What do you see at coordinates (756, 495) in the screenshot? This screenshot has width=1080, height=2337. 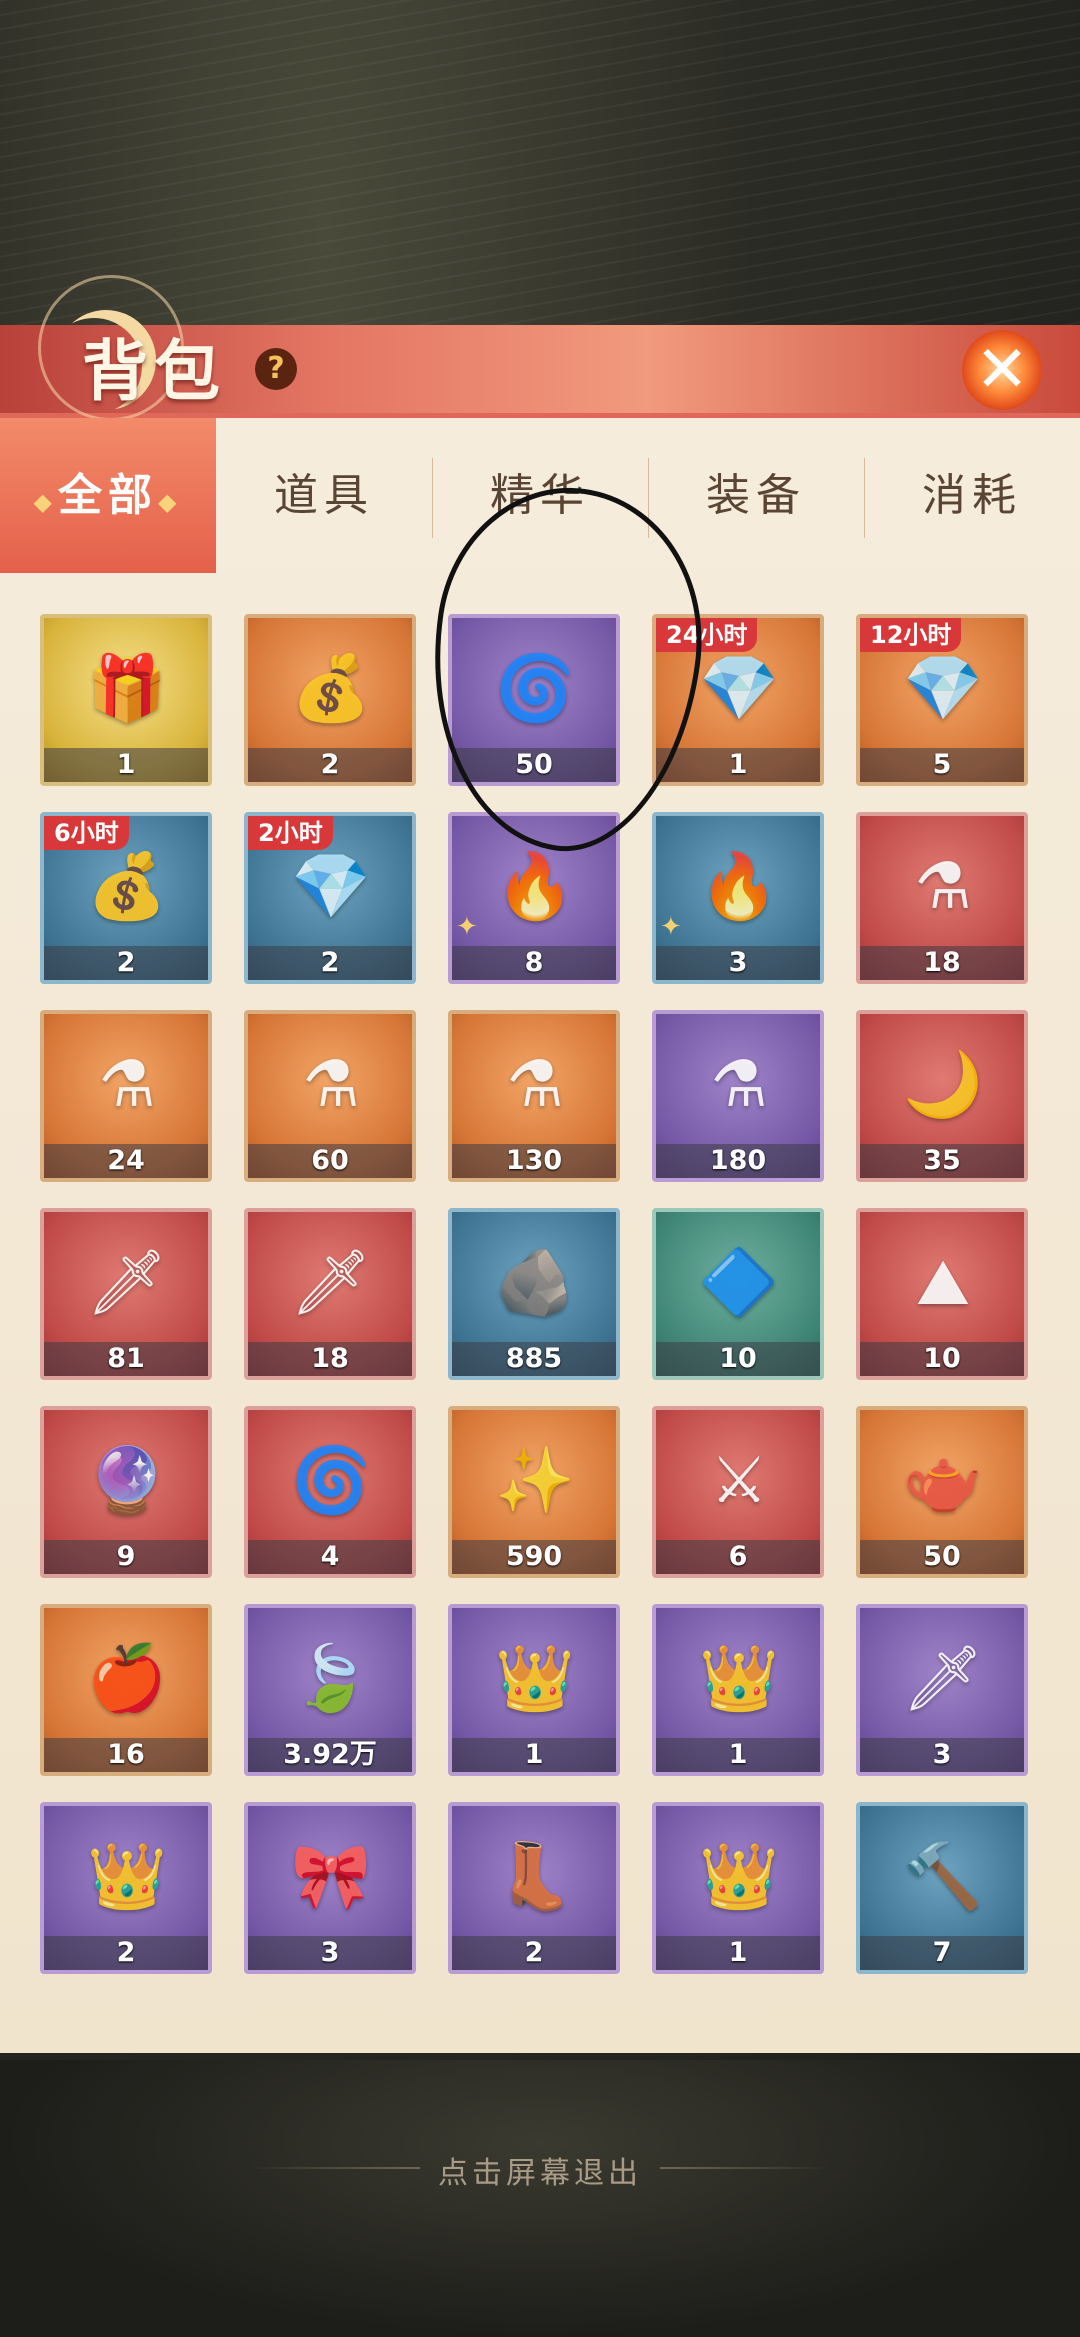 I see `tab-equipment: 装备` at bounding box center [756, 495].